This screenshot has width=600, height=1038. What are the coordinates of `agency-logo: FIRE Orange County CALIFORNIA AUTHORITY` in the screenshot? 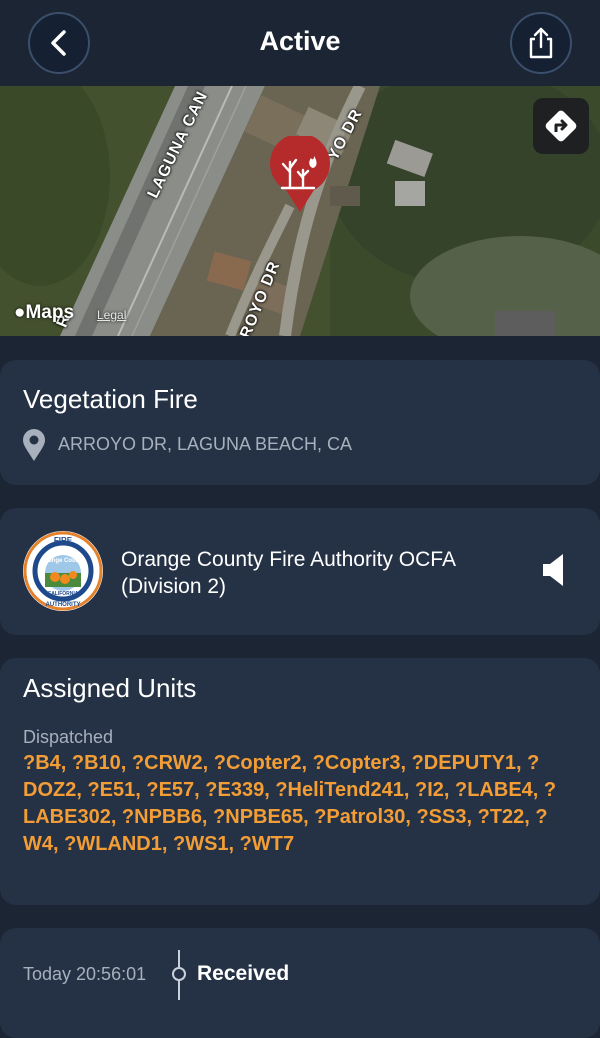 It's located at (63, 571).